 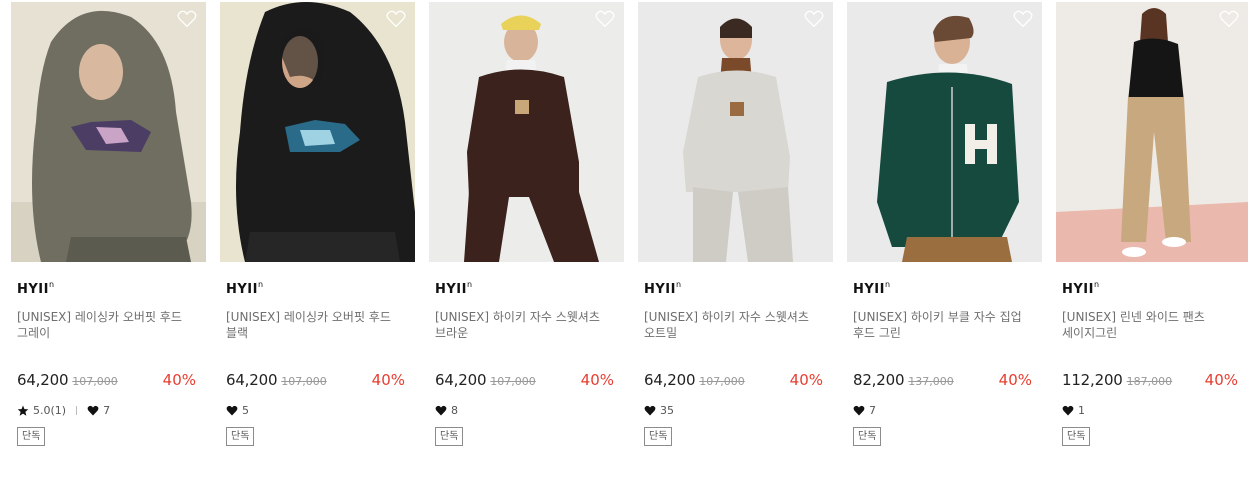 What do you see at coordinates (245, 410) in the screenshot?
I see `like-count: 5` at bounding box center [245, 410].